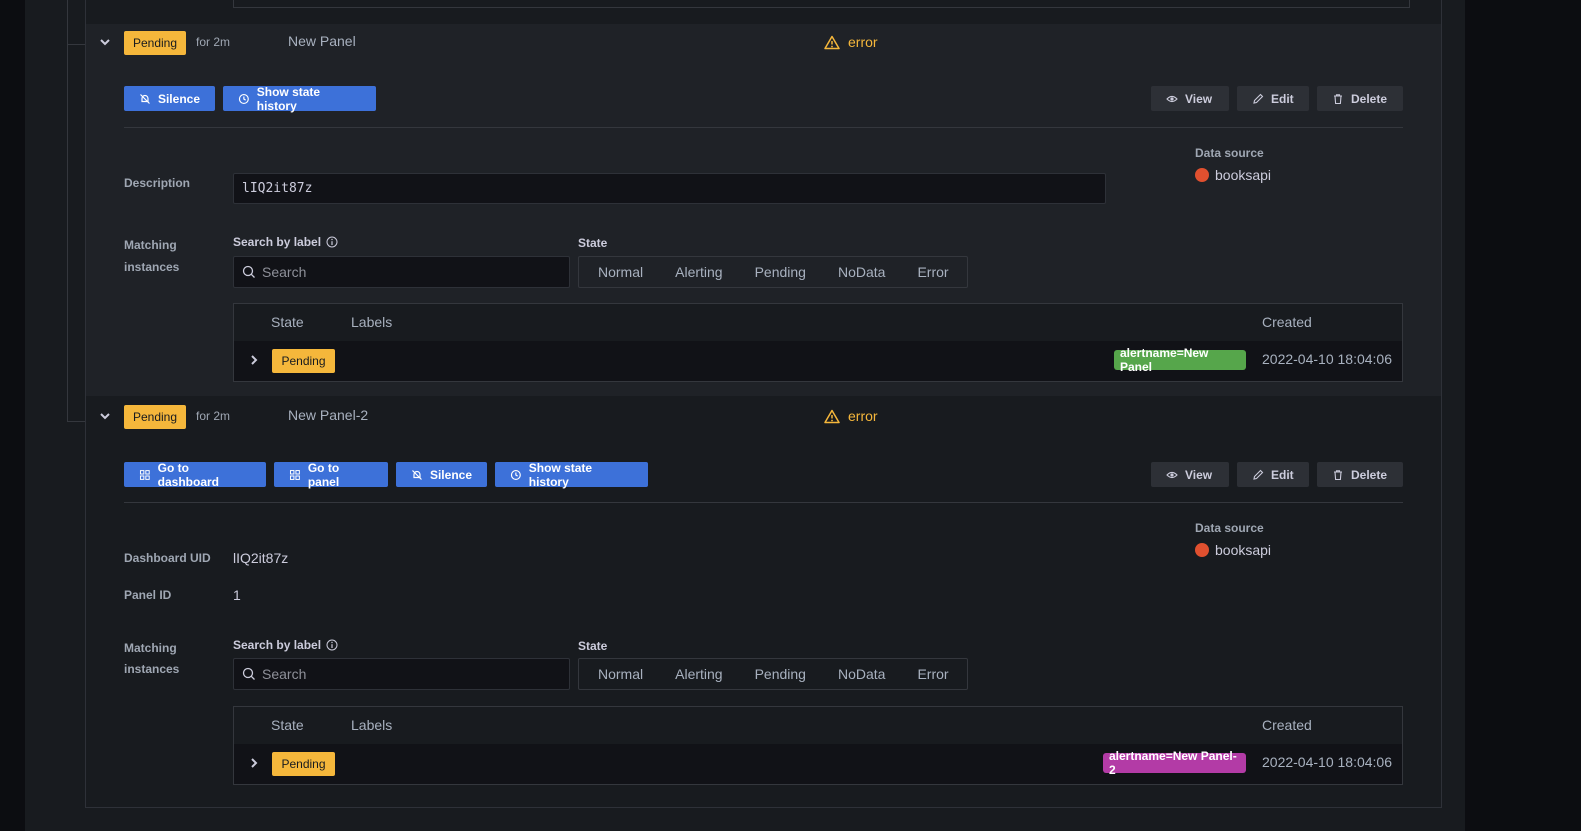  What do you see at coordinates (157, 183) in the screenshot?
I see `description-label: Description` at bounding box center [157, 183].